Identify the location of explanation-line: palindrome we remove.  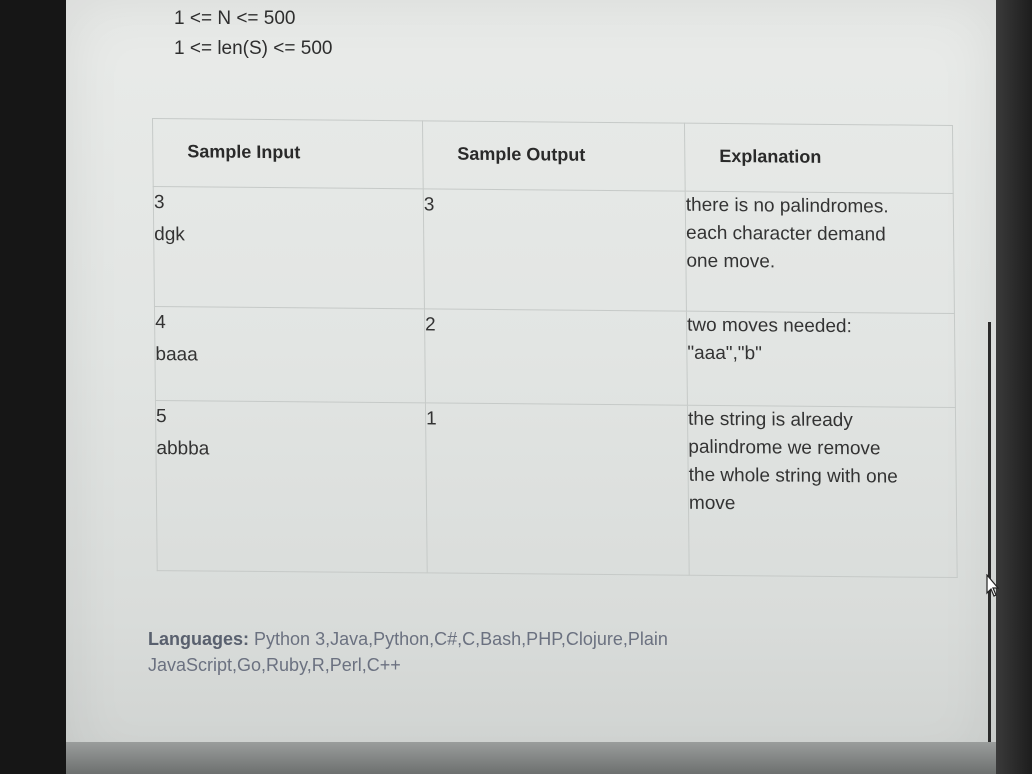
(784, 448).